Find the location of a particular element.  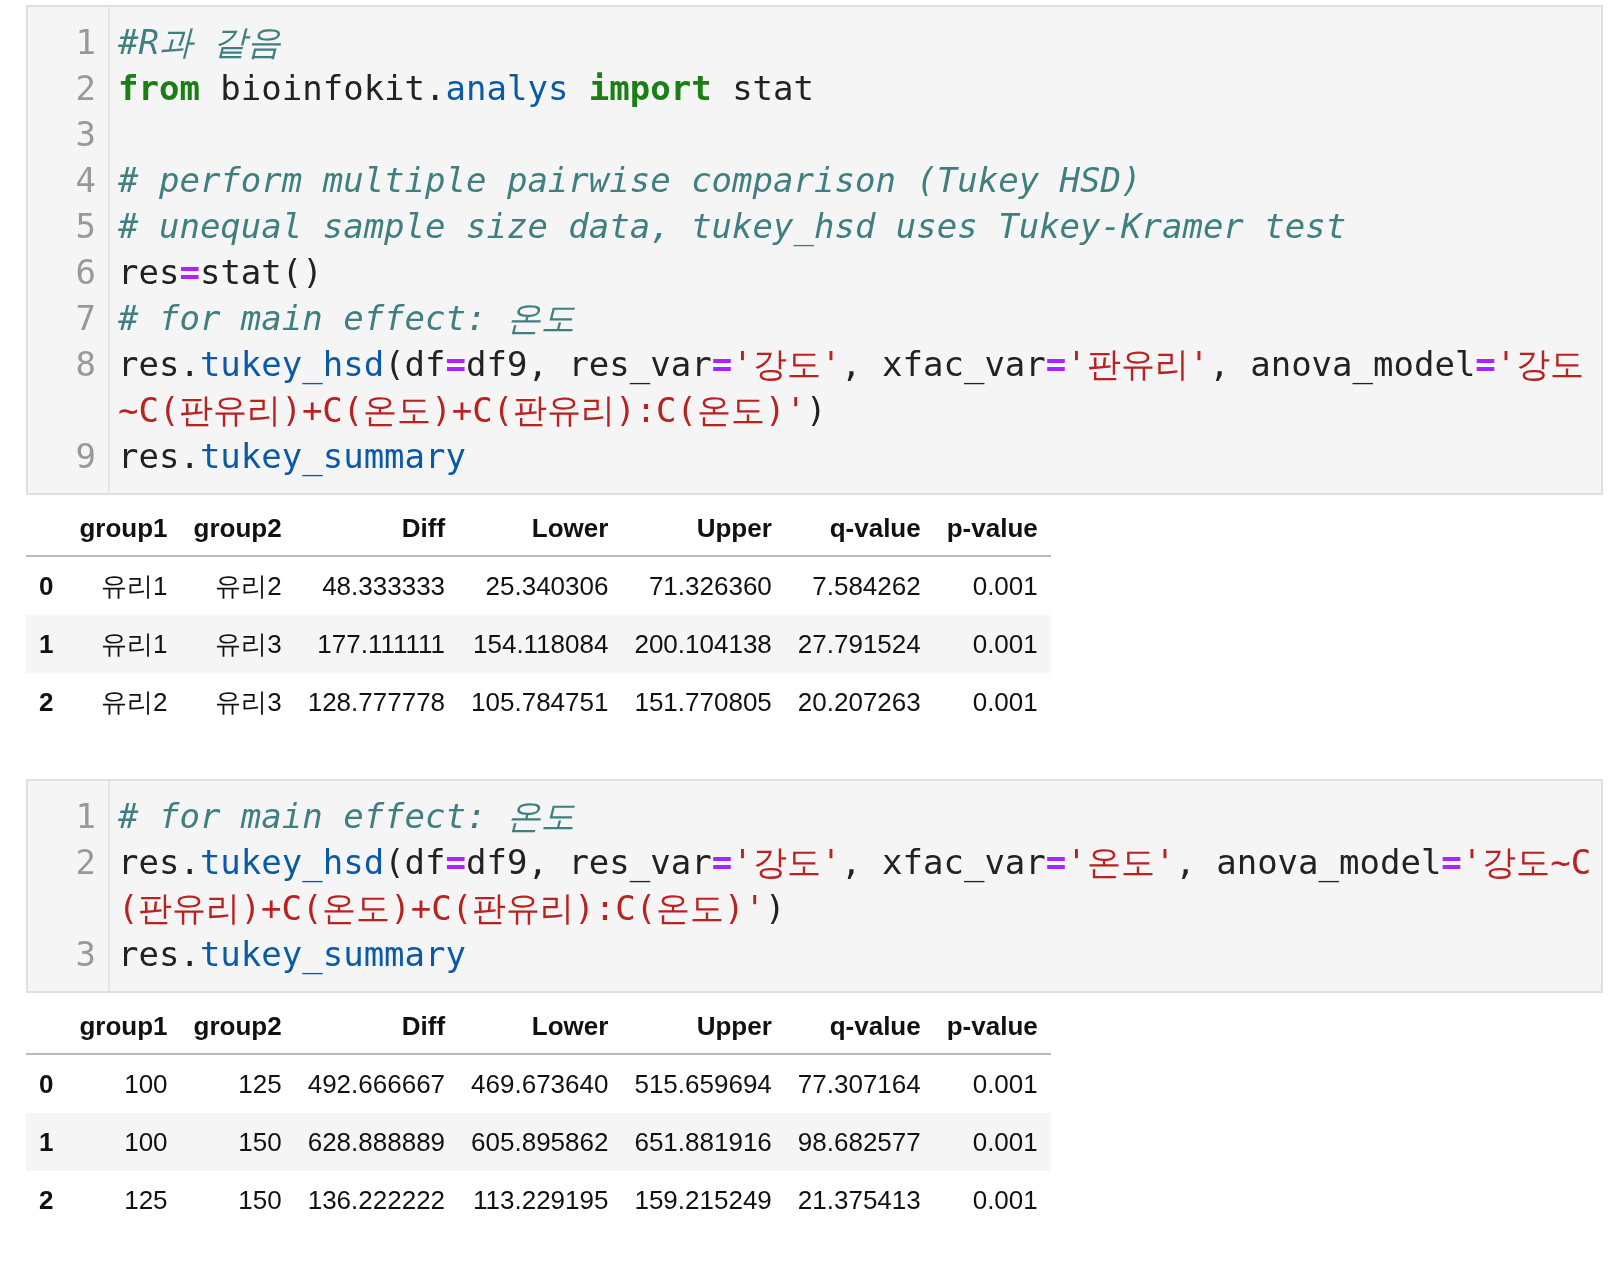

code-line: # unequal sample size data, tukey_hsd uses Tukey-Kramer test is located at coordinates (732, 226).